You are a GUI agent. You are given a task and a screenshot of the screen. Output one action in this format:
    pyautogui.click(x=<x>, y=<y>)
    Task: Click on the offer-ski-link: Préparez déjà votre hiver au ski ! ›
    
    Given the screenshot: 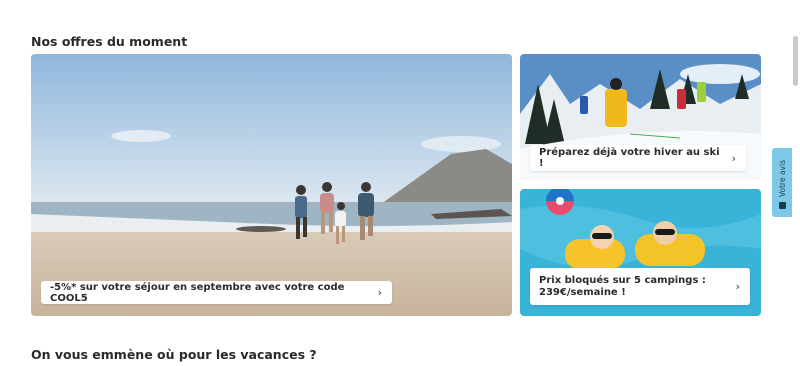 What is the action you would take?
    pyautogui.click(x=638, y=158)
    